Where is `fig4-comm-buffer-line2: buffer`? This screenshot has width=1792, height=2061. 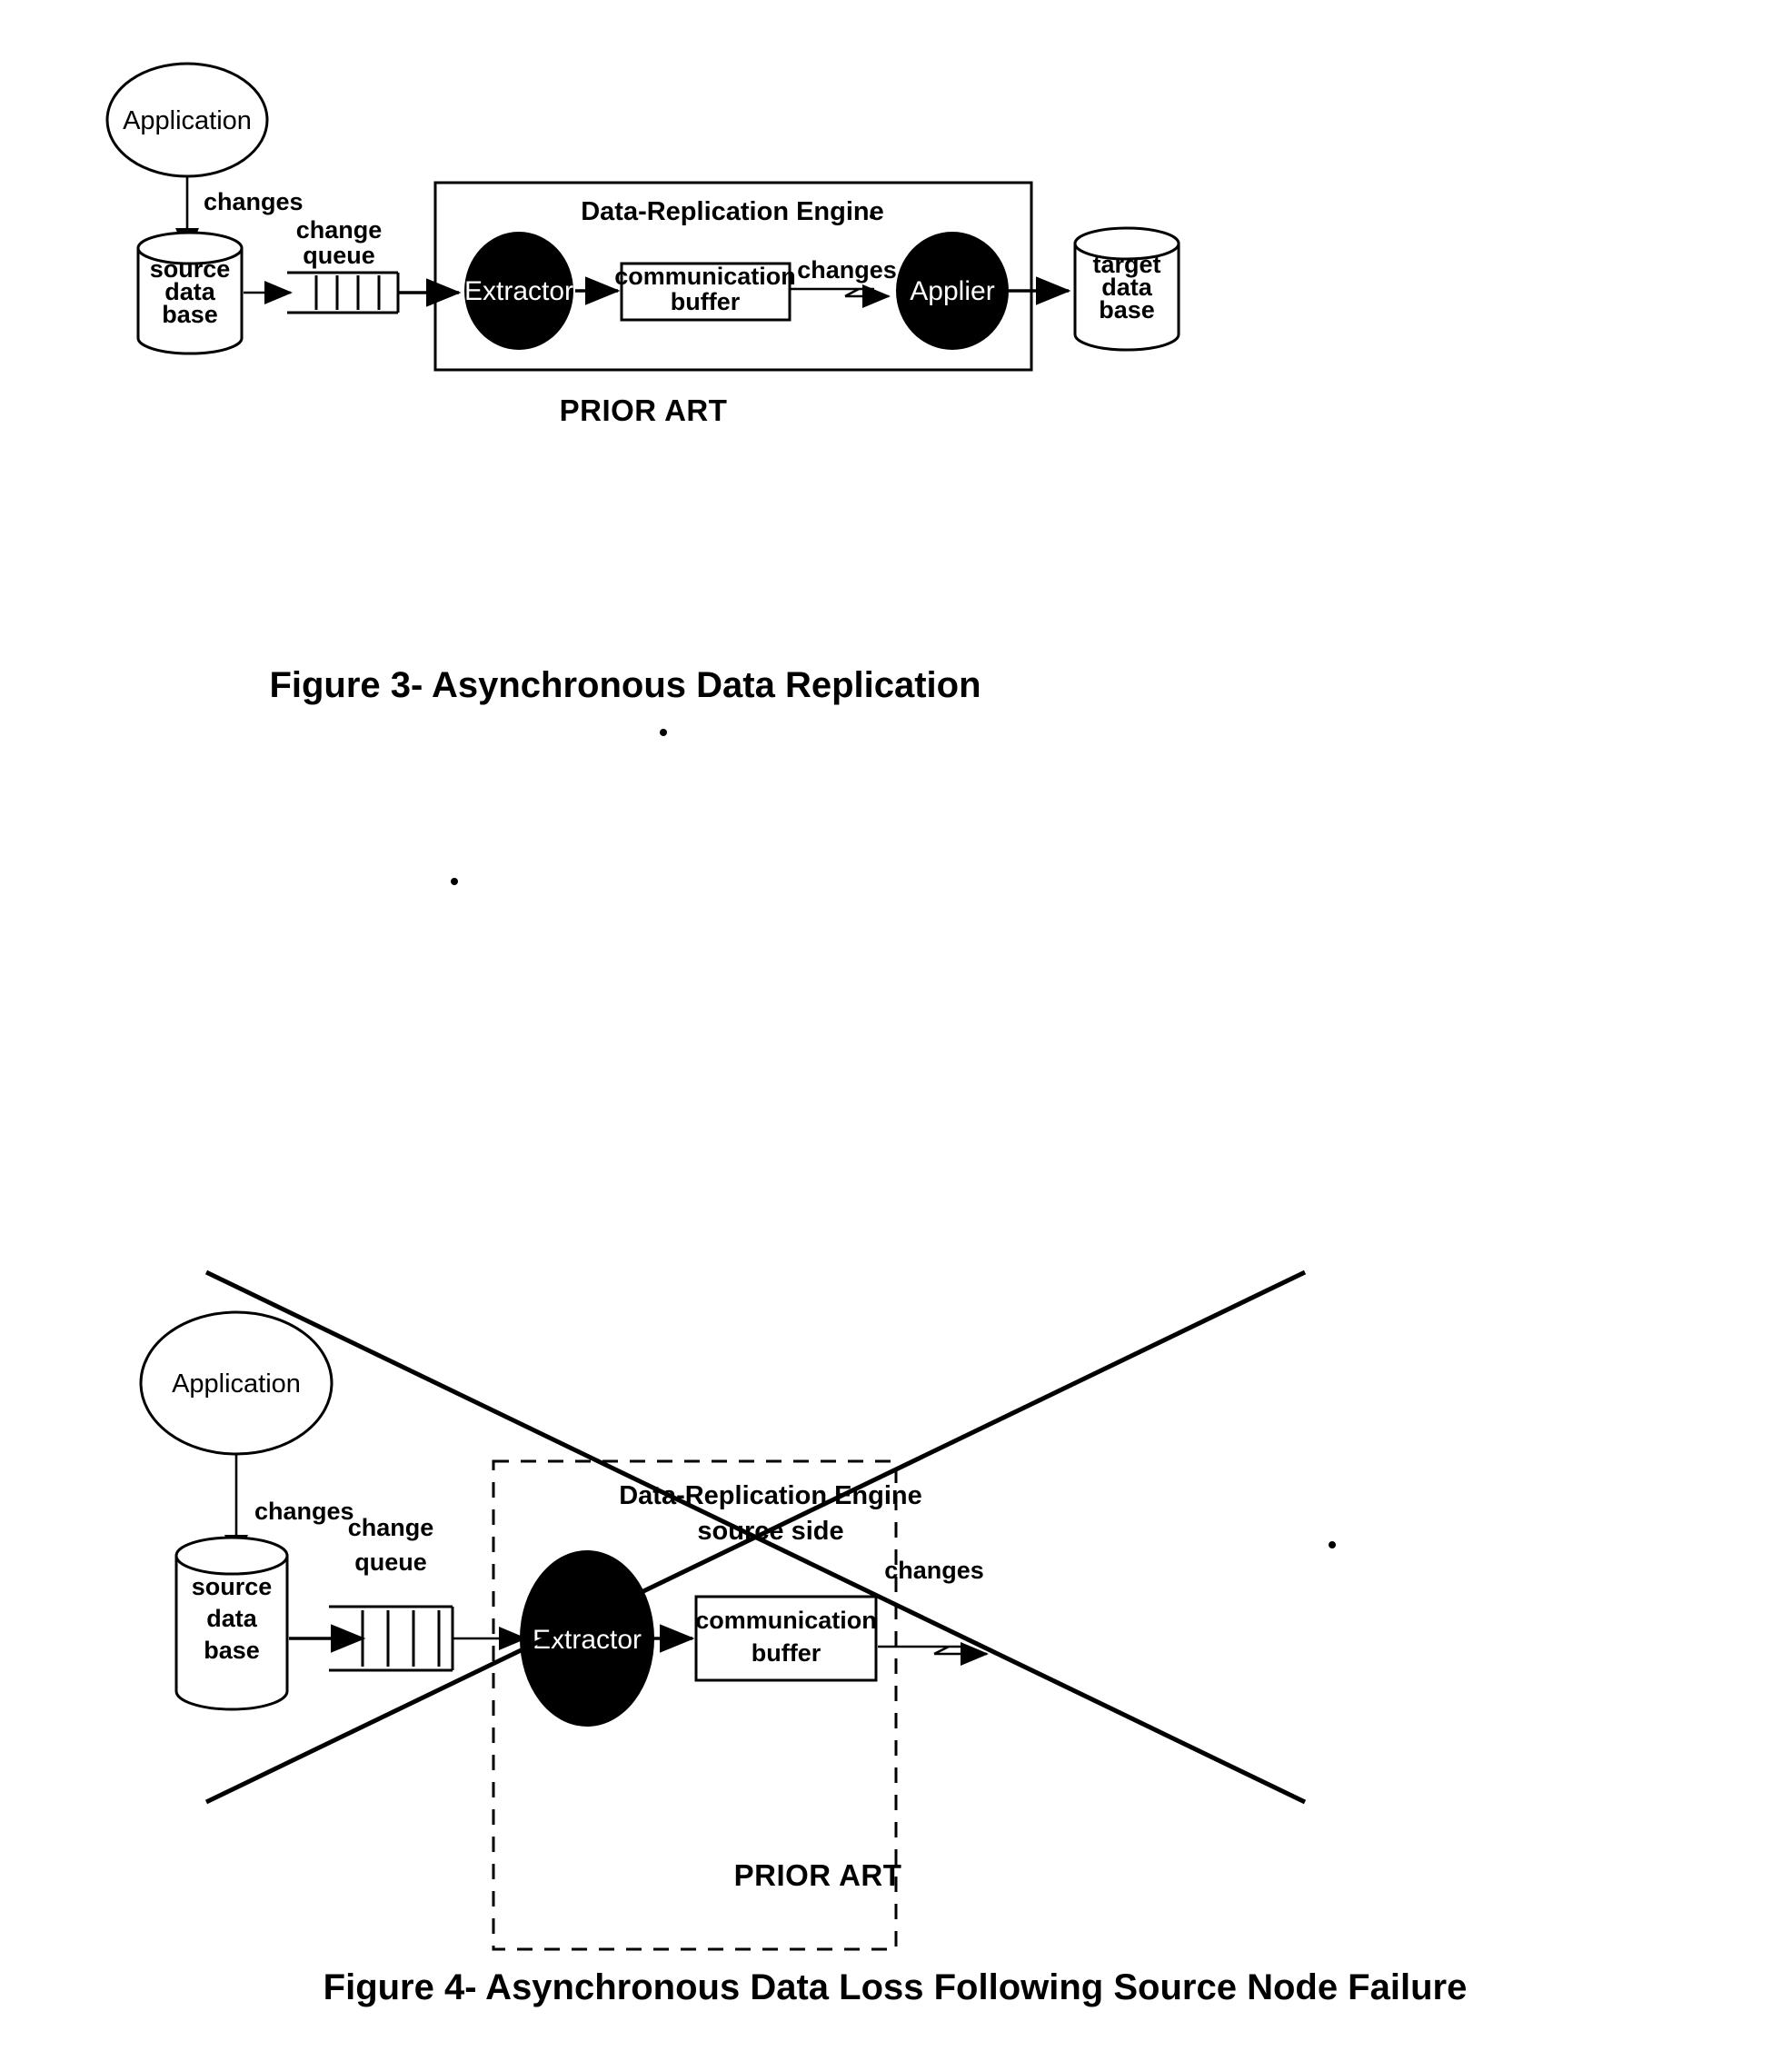 fig4-comm-buffer-line2: buffer is located at coordinates (786, 1653).